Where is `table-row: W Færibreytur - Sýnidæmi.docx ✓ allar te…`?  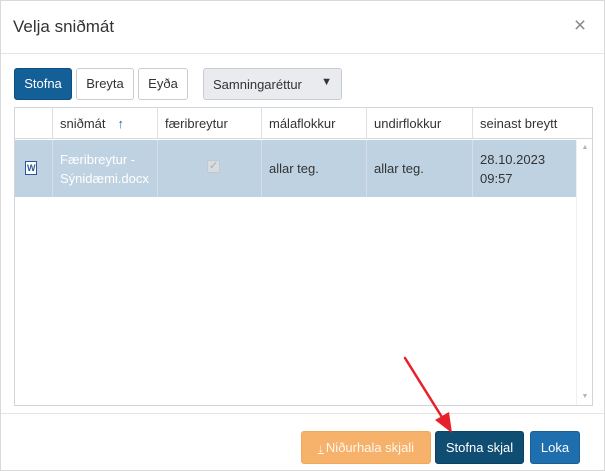
table-row: W Færibreytur - Sýnidæmi.docx ✓ allar te… is located at coordinates (295, 168).